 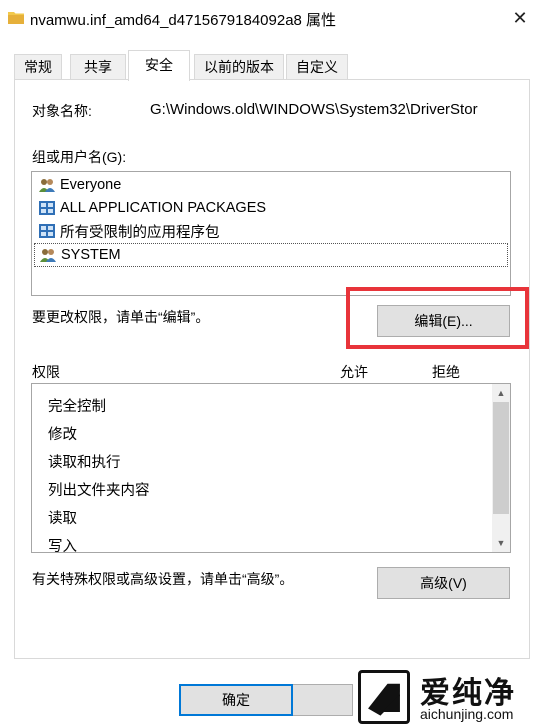 I want to click on deny-column-header: 拒绝, so click(x=446, y=372).